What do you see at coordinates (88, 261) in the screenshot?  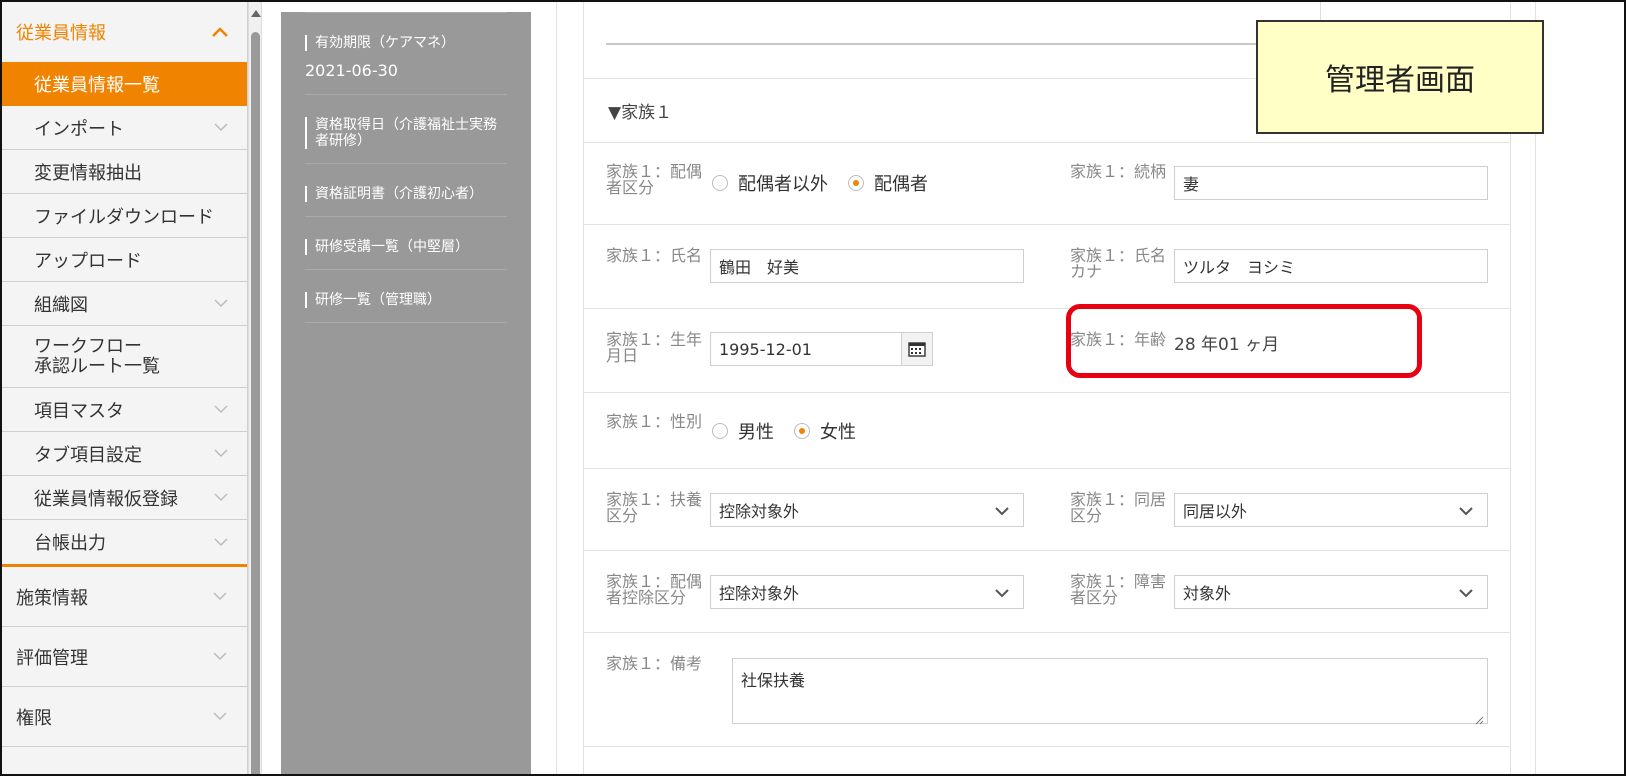 I see `sidebar-item-label: アップロード` at bounding box center [88, 261].